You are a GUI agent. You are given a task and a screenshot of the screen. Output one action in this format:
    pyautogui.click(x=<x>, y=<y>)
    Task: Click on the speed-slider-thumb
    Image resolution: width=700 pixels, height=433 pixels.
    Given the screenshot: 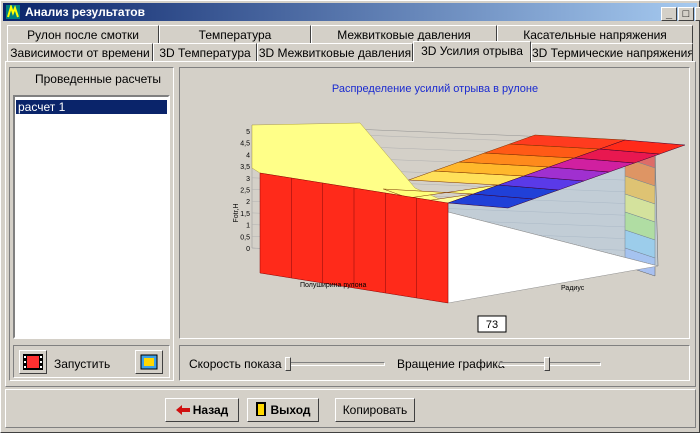 What is the action you would take?
    pyautogui.click(x=288, y=364)
    